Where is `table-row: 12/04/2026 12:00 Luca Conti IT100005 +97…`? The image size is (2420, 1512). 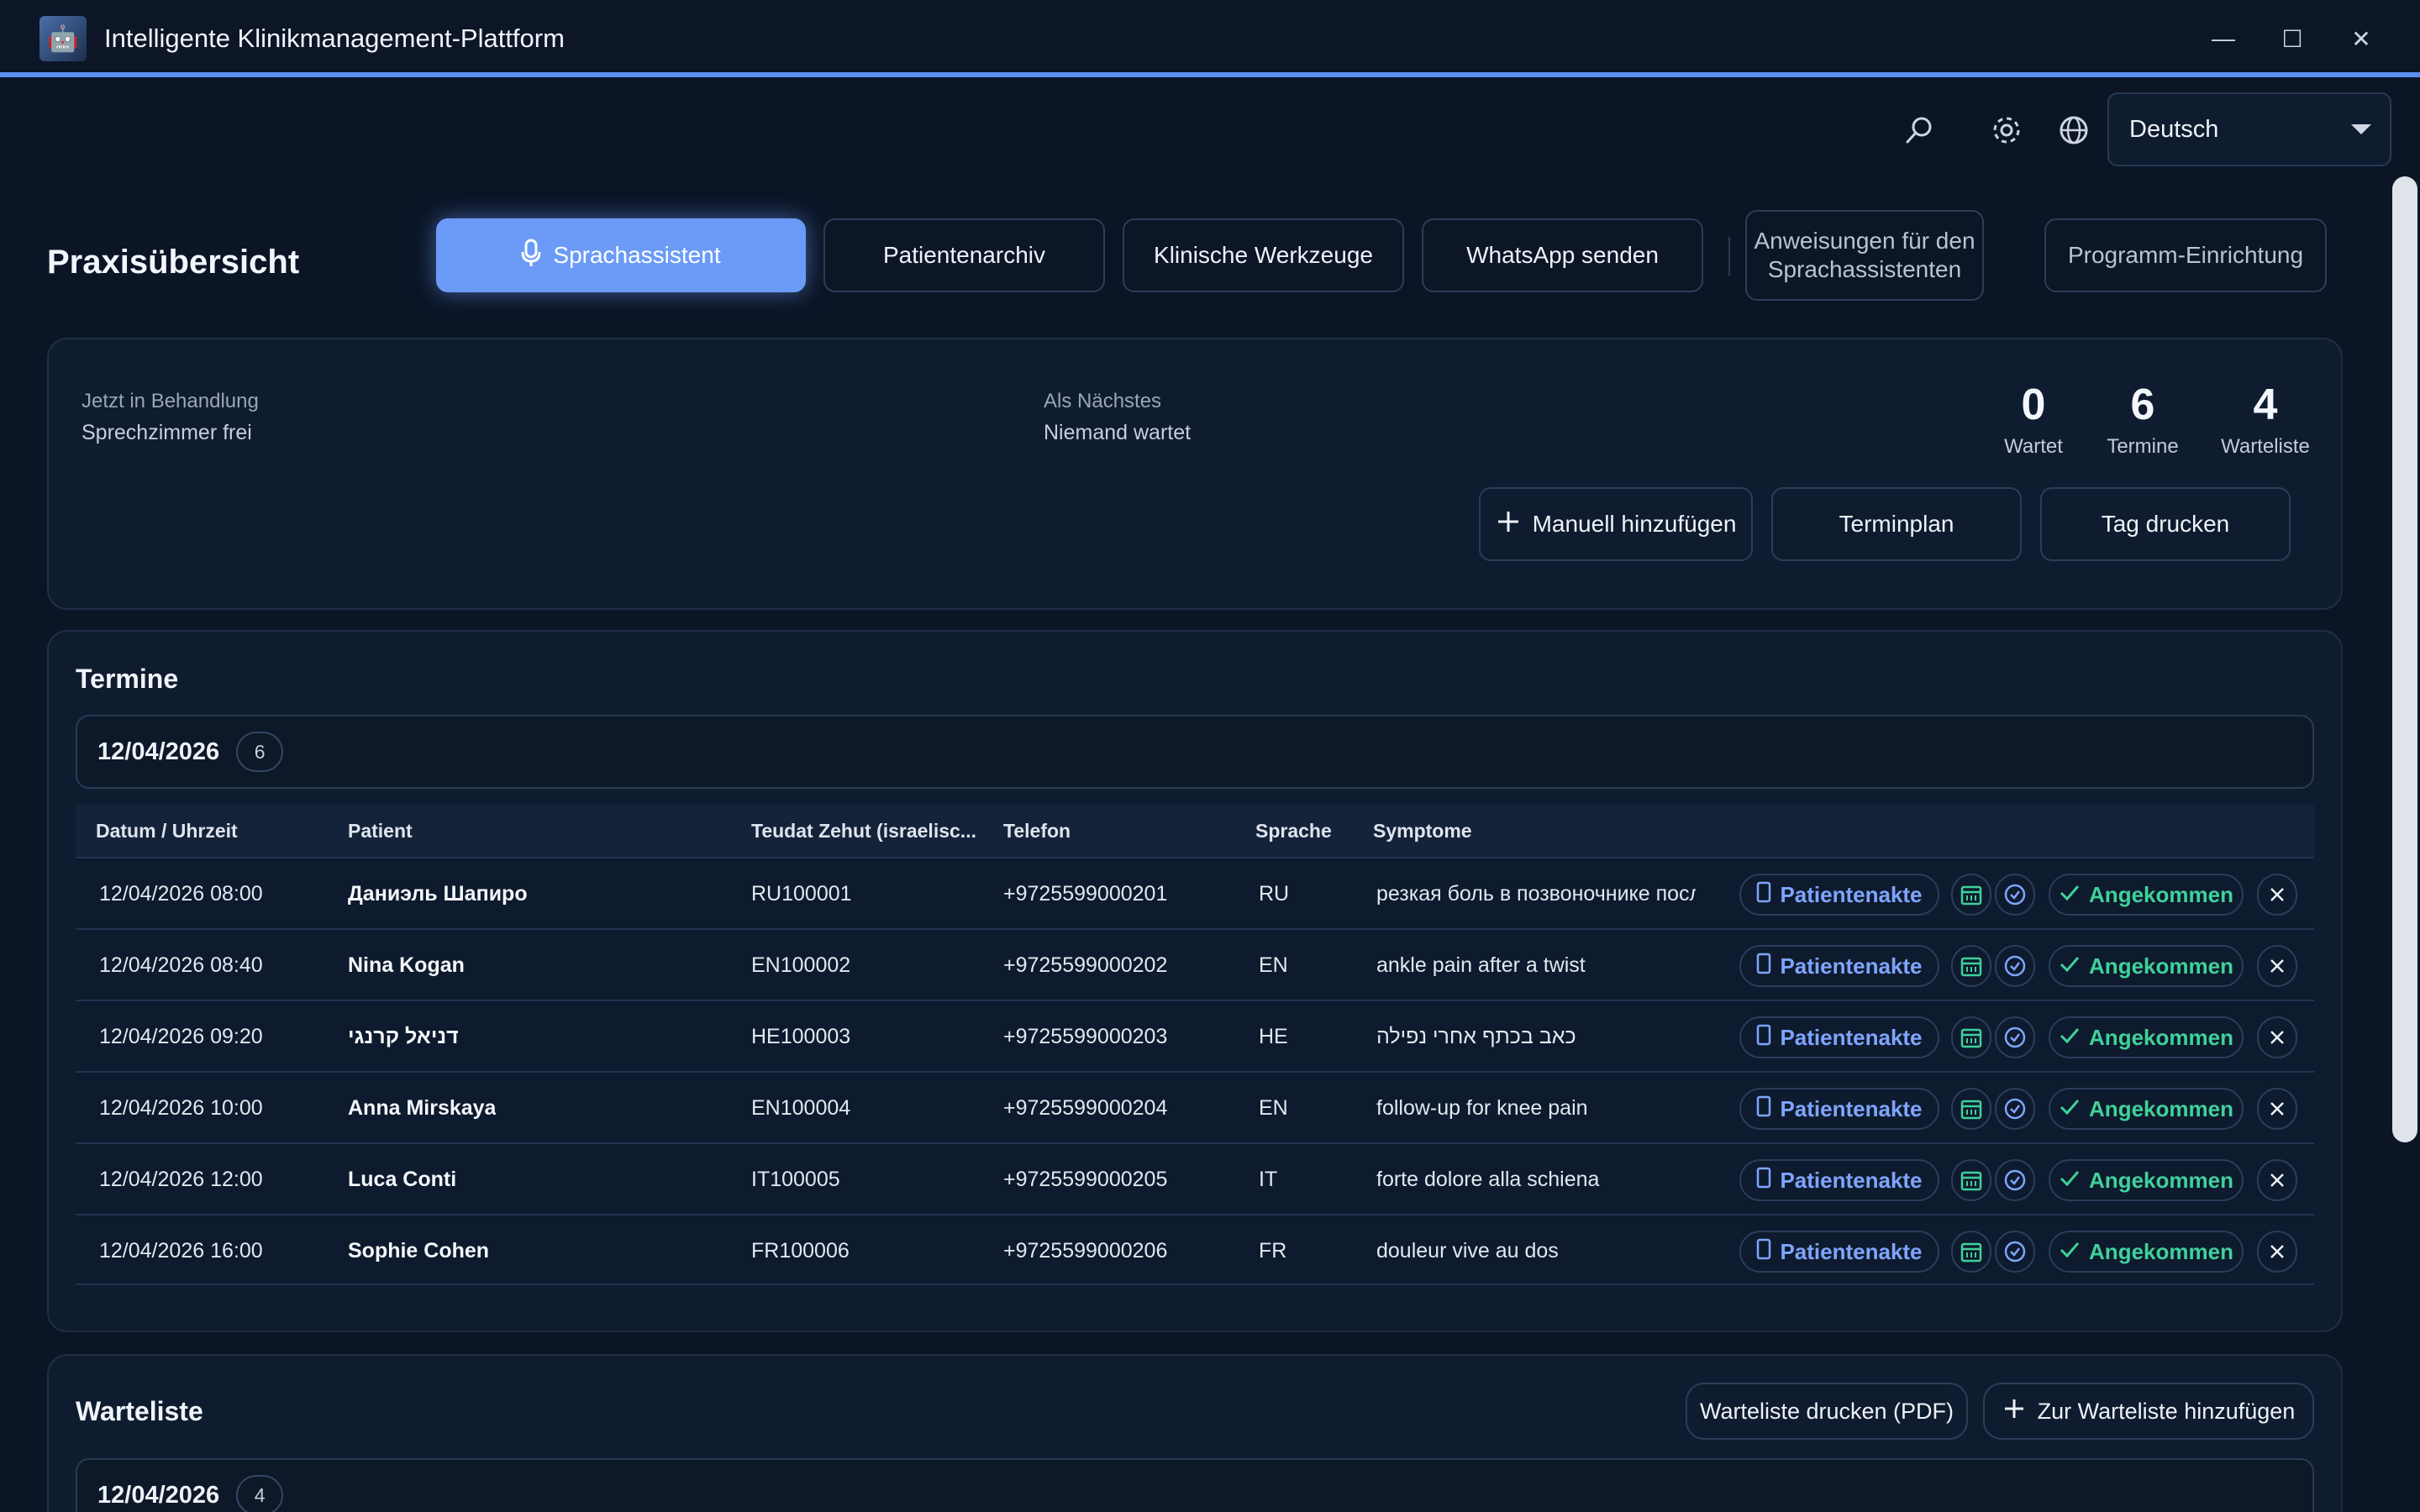 table-row: 12/04/2026 12:00 Luca Conti IT100005 +97… is located at coordinates (1195, 1178).